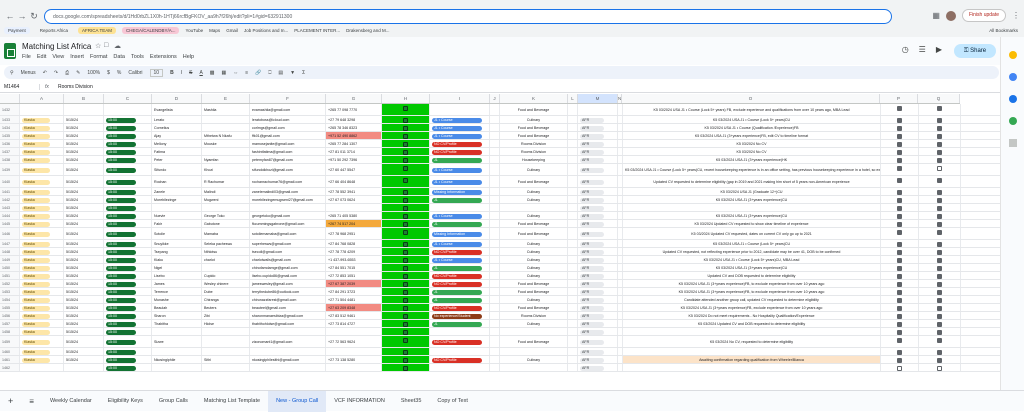 This screenshot has height=412, width=1024. What do you see at coordinates (950, 15) in the screenshot?
I see `profile-avatar` at bounding box center [950, 15].